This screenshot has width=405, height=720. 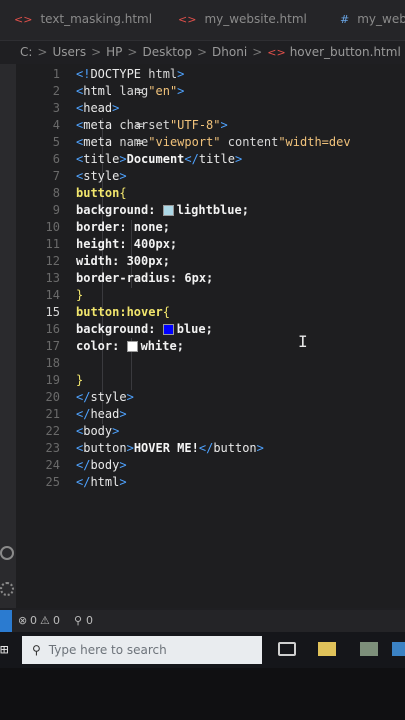 I want to click on code-token: {, so click(x=123, y=193).